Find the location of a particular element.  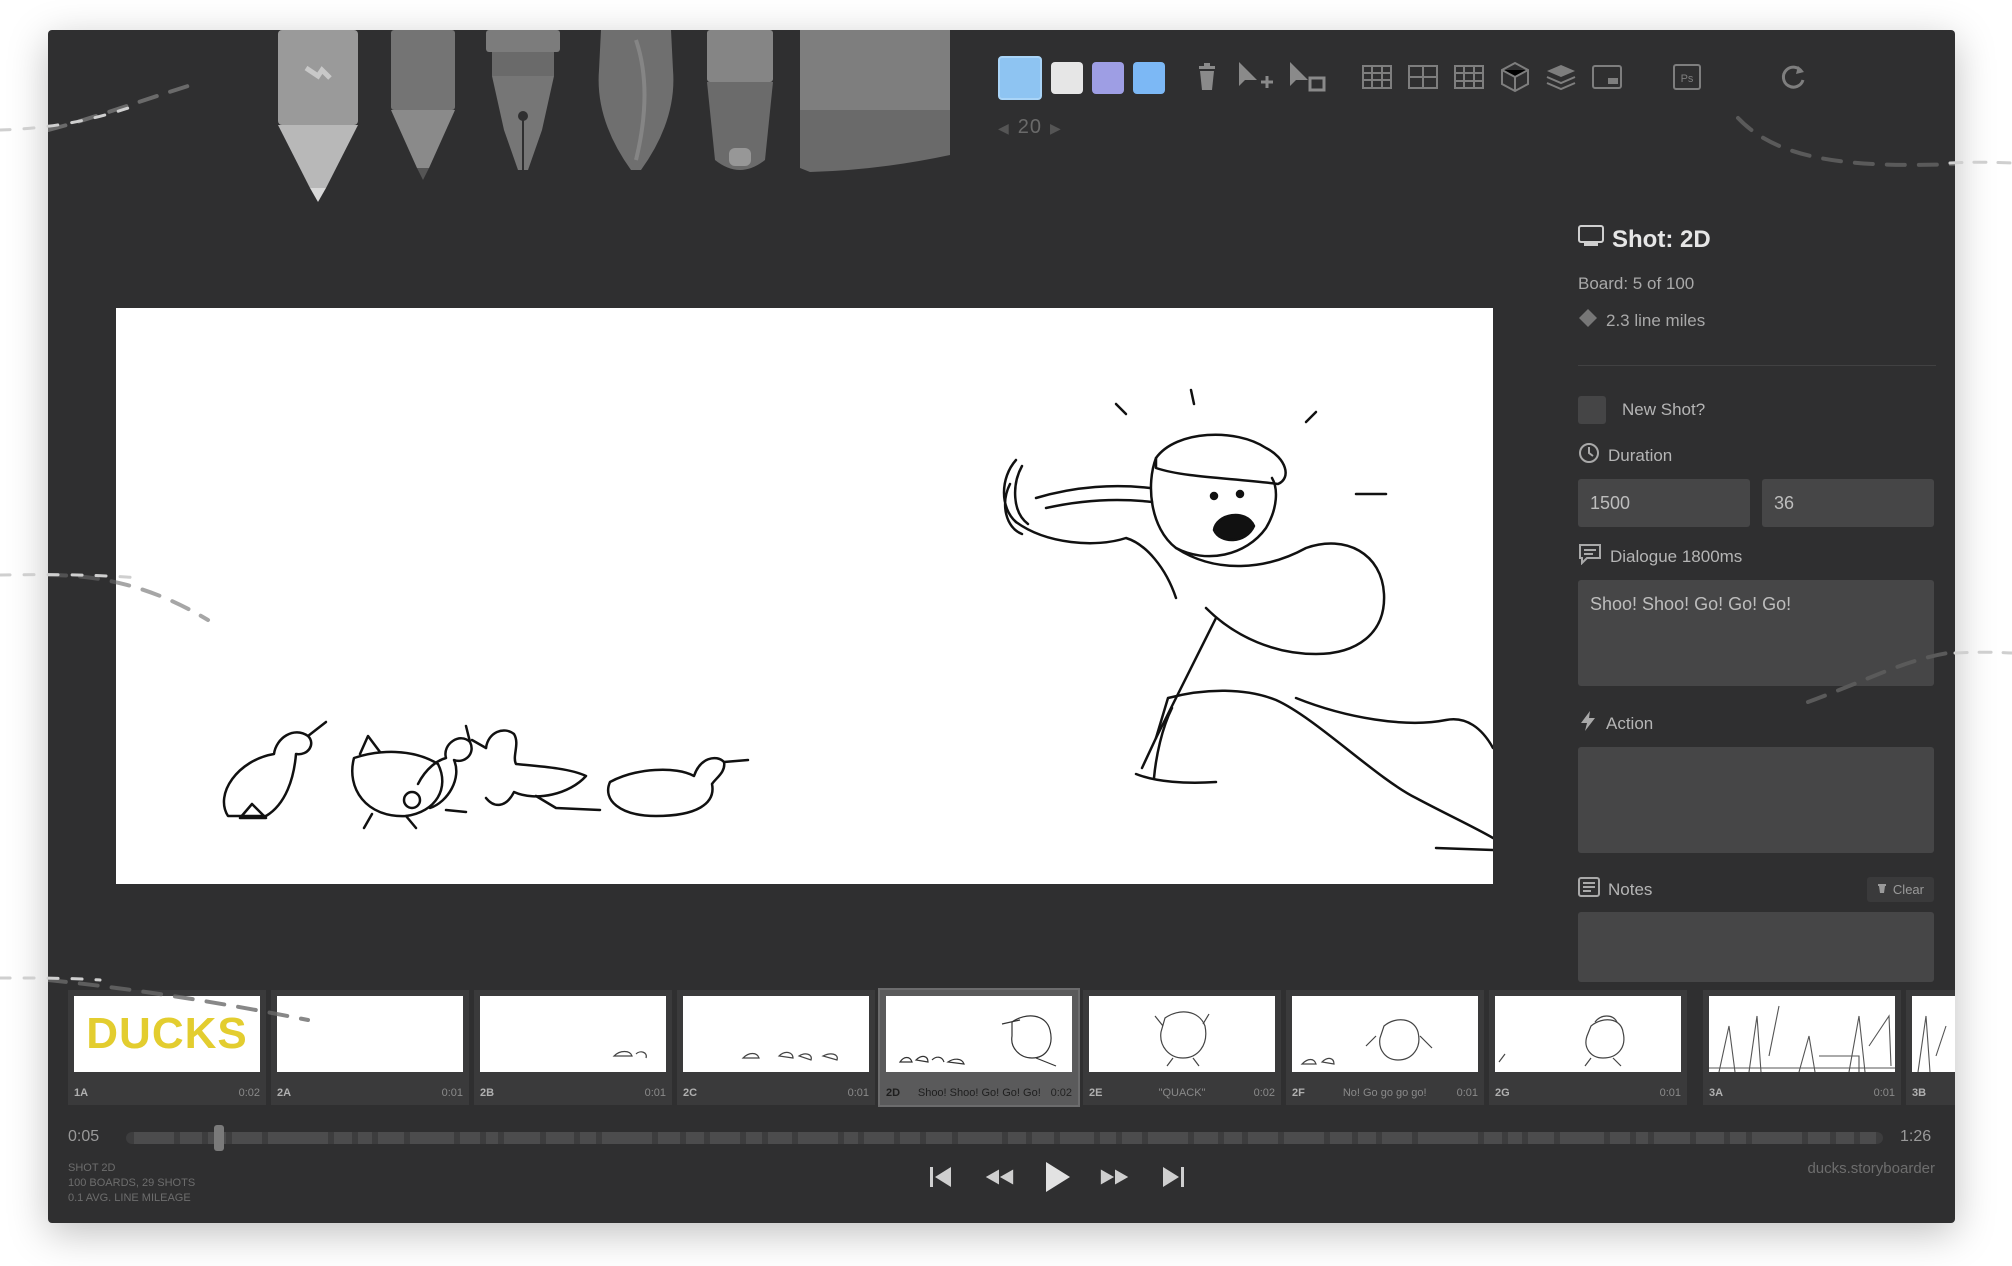

perspective-cube-icon is located at coordinates (1515, 77).